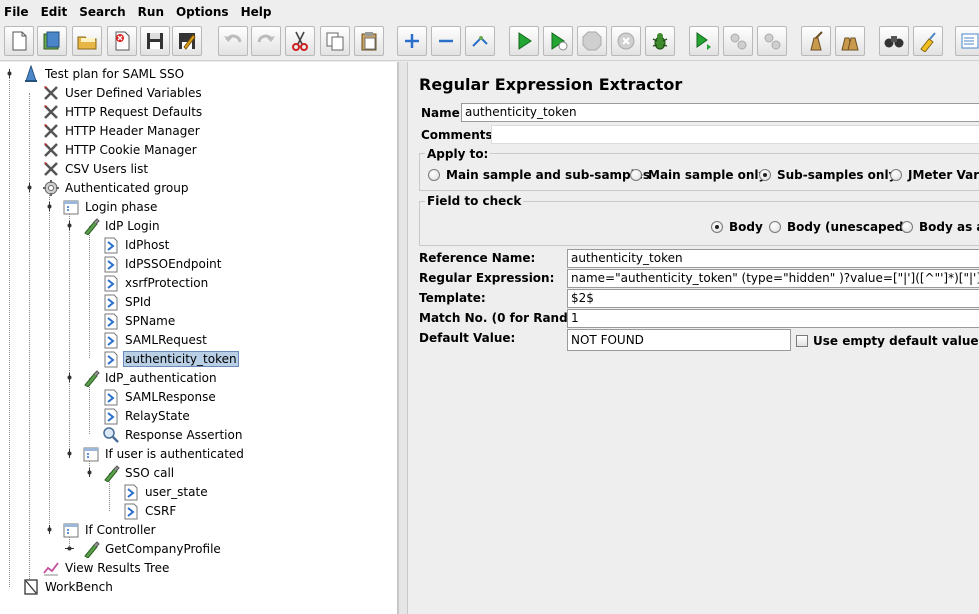 The height and width of the screenshot is (614, 979). I want to click on remote-exit-button, so click(772, 41).